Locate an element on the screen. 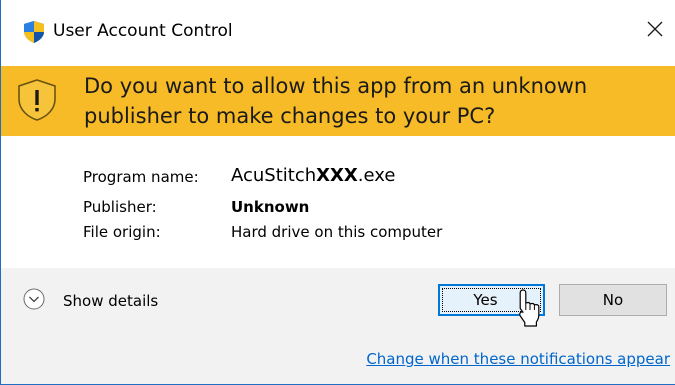  window-title: User Account Control is located at coordinates (143, 31).